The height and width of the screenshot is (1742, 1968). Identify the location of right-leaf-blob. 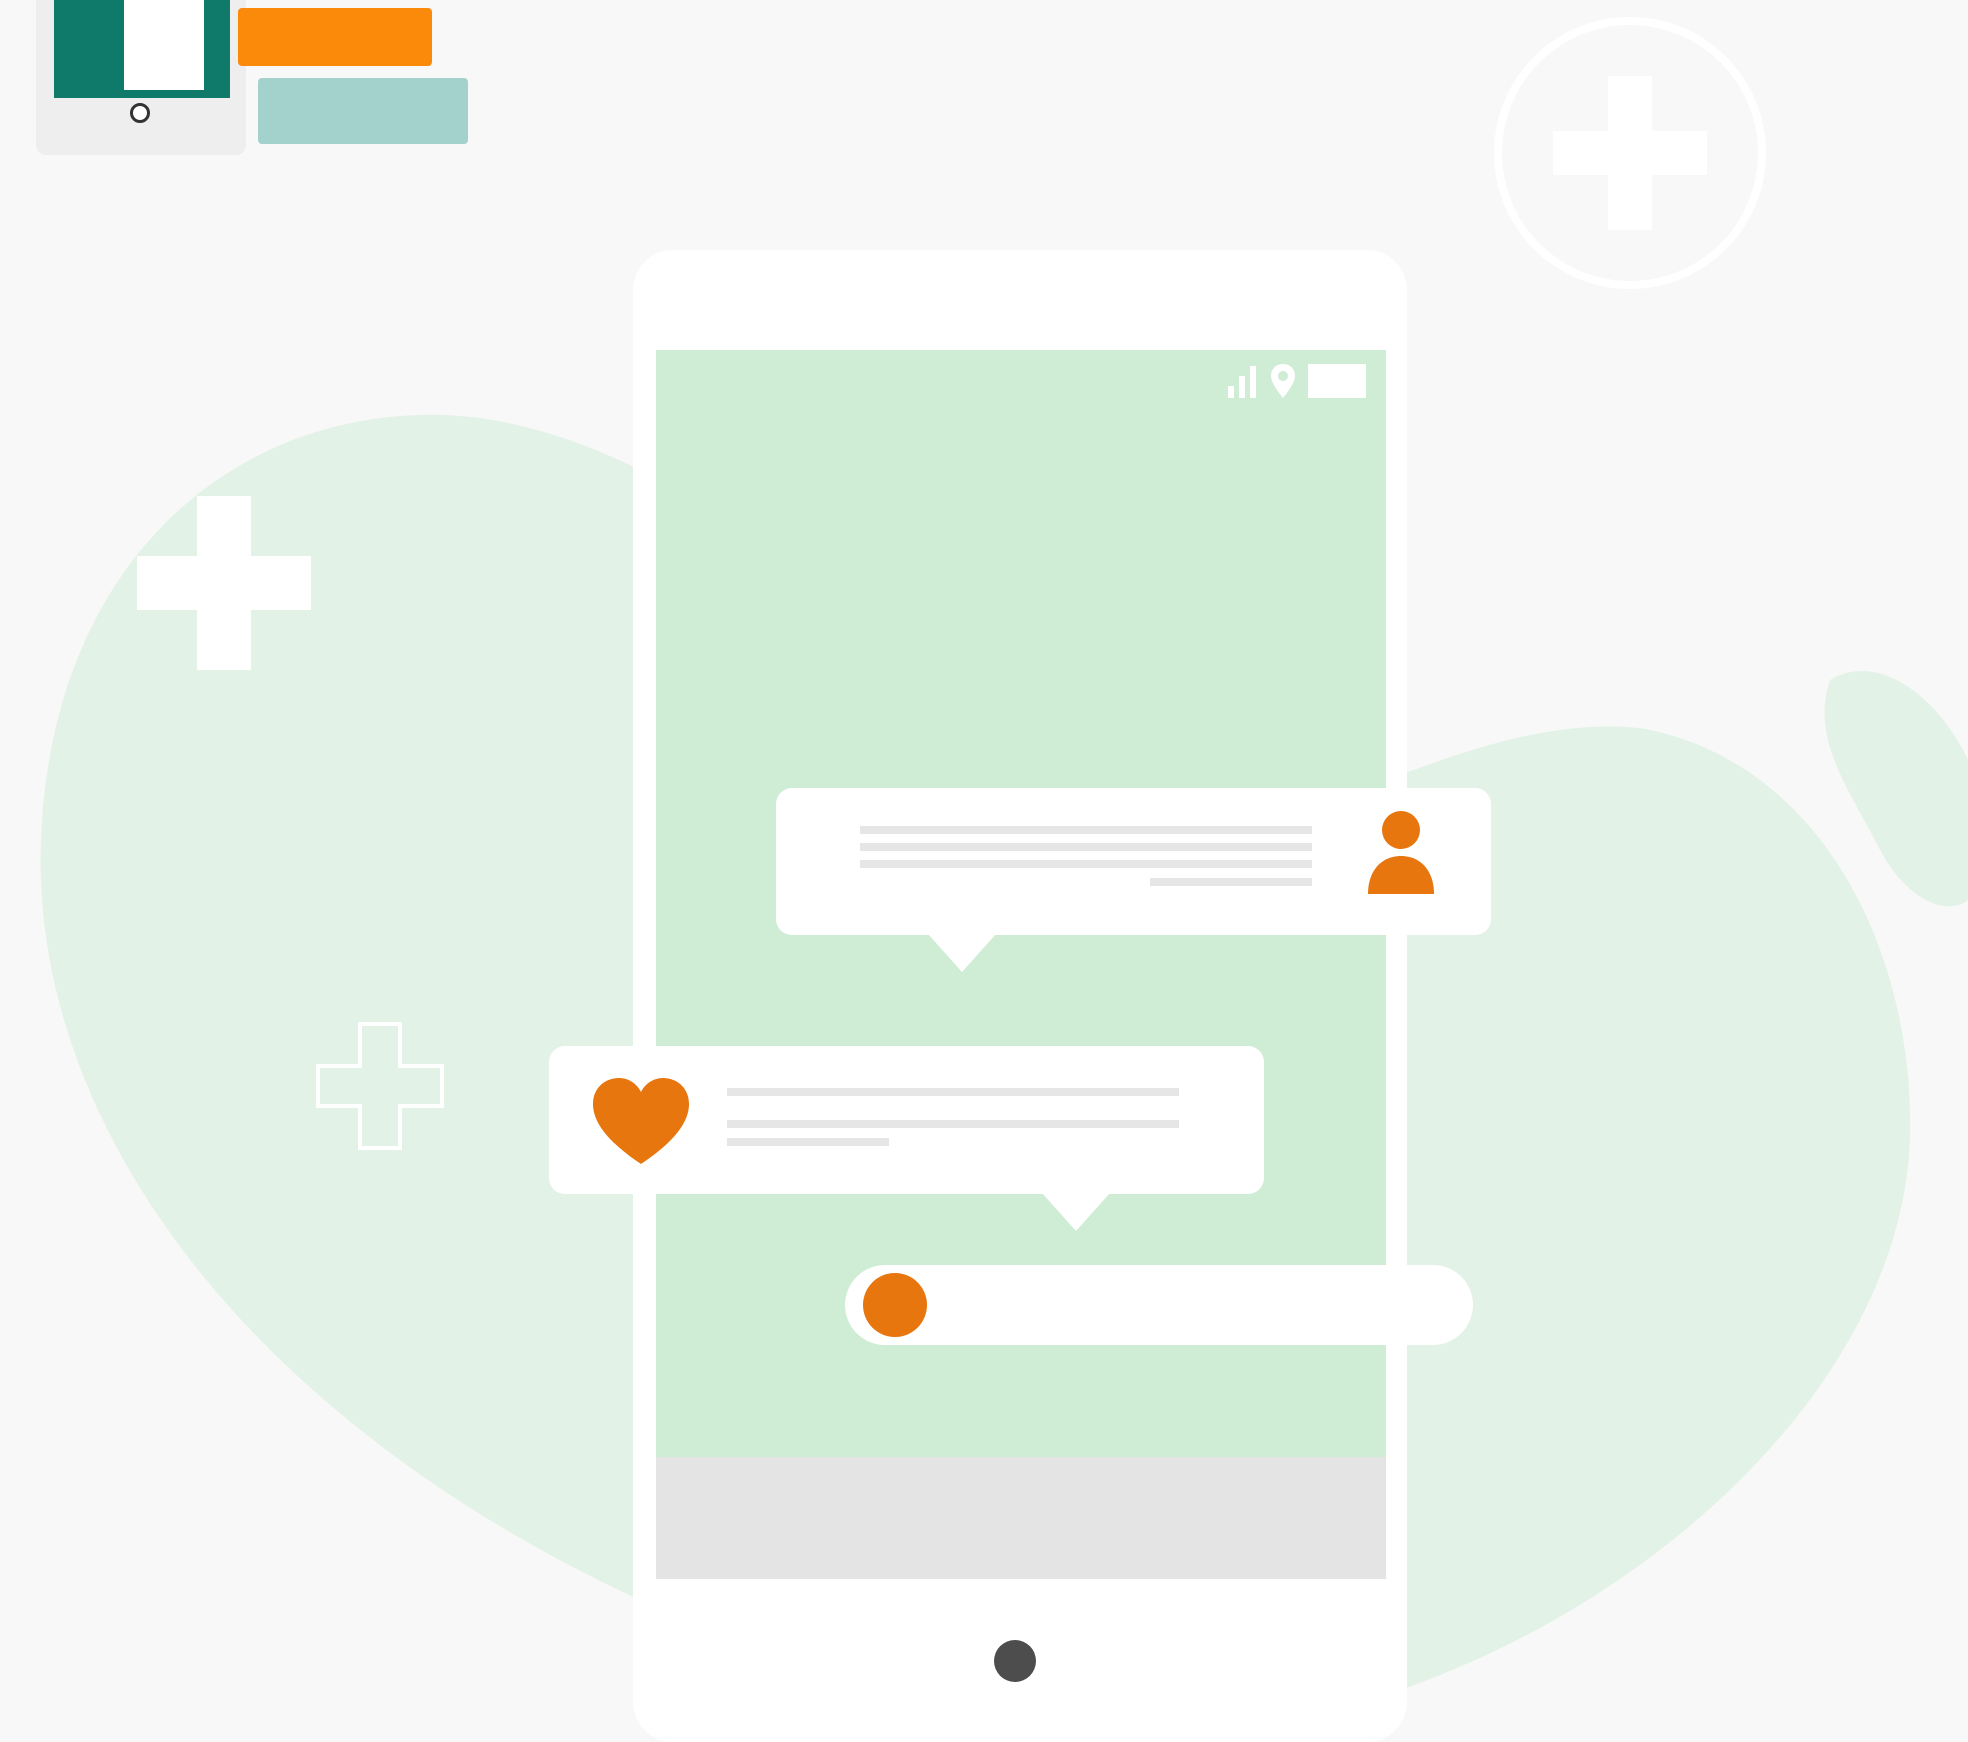
(1896, 789).